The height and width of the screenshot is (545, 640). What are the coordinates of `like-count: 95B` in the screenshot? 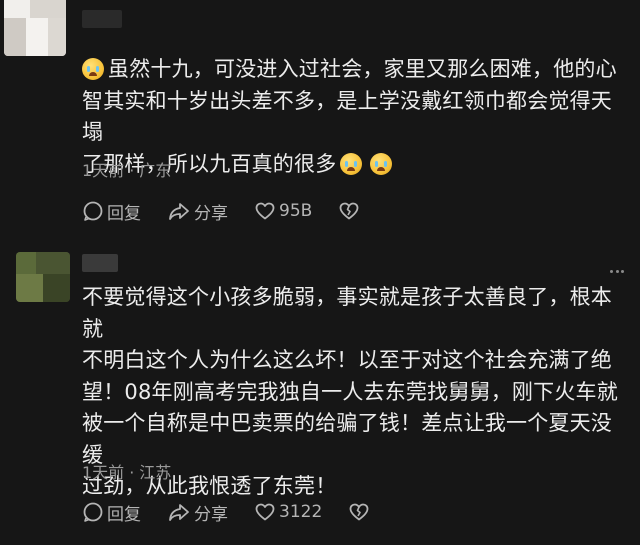 It's located at (296, 211).